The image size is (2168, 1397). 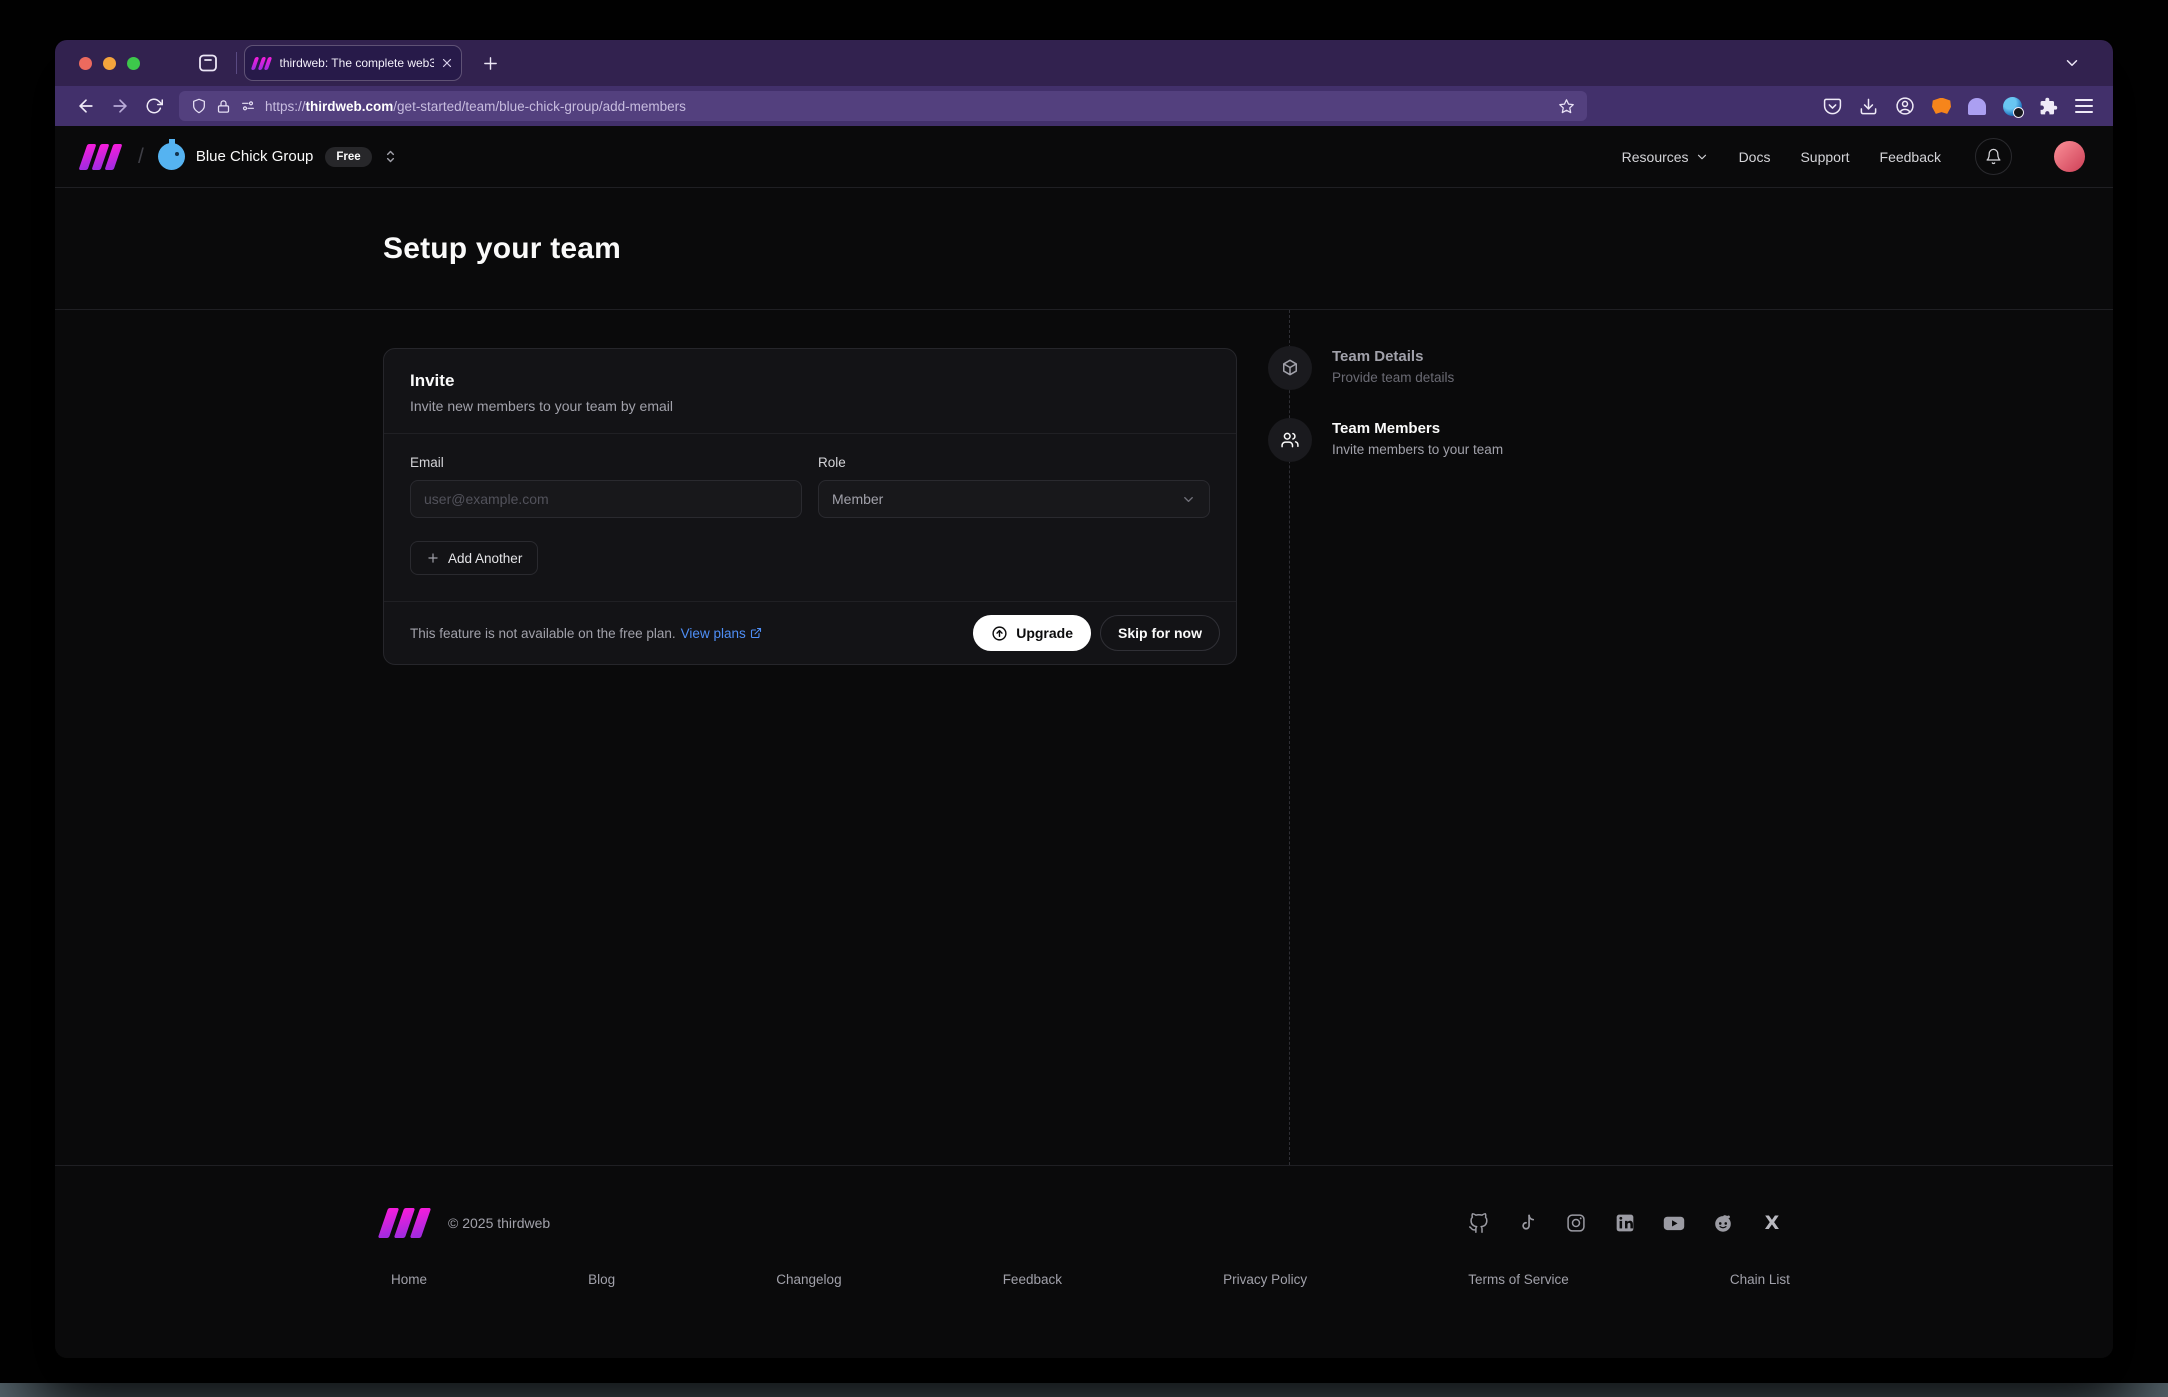 I want to click on step-desc: Invite members to your team, so click(x=1418, y=449).